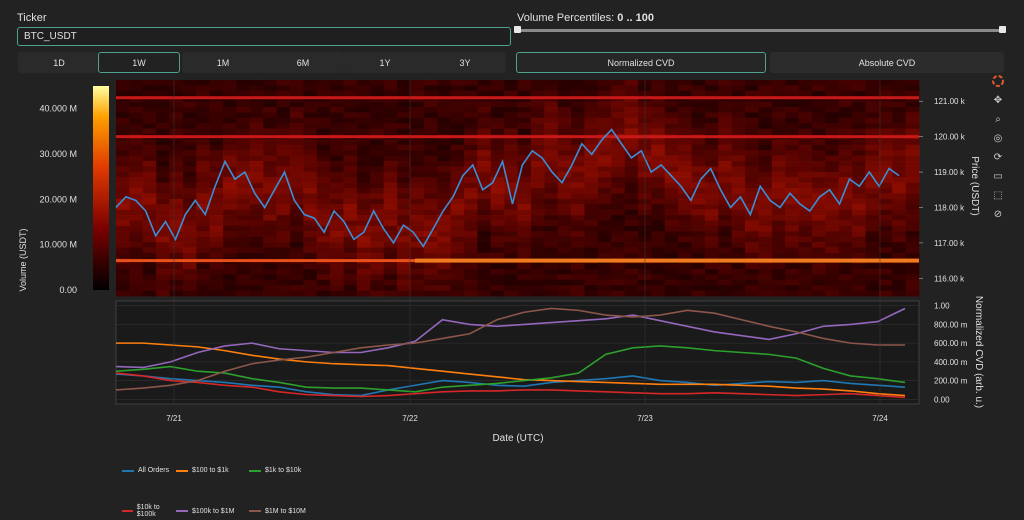 This screenshot has width=1024, height=520. What do you see at coordinates (286, 511) in the screenshot?
I see `legend-item: $1M to $10M` at bounding box center [286, 511].